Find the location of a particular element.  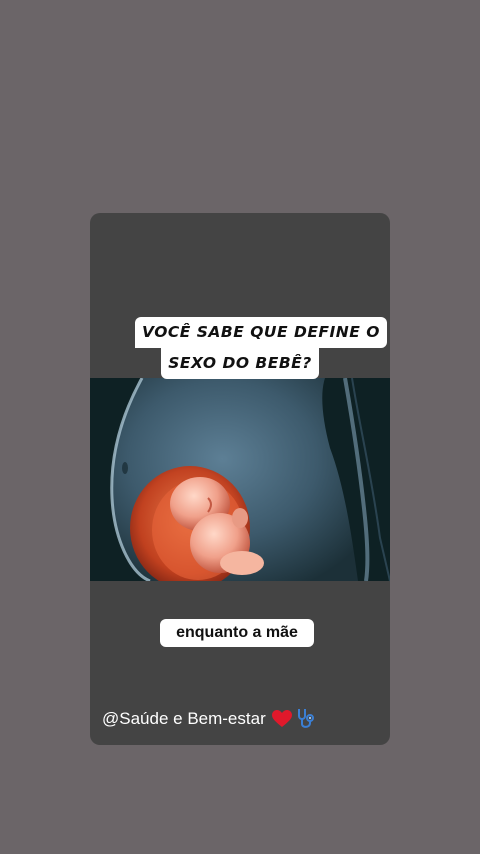

handle-text: @Saúde e Bem-estar is located at coordinates (184, 718).